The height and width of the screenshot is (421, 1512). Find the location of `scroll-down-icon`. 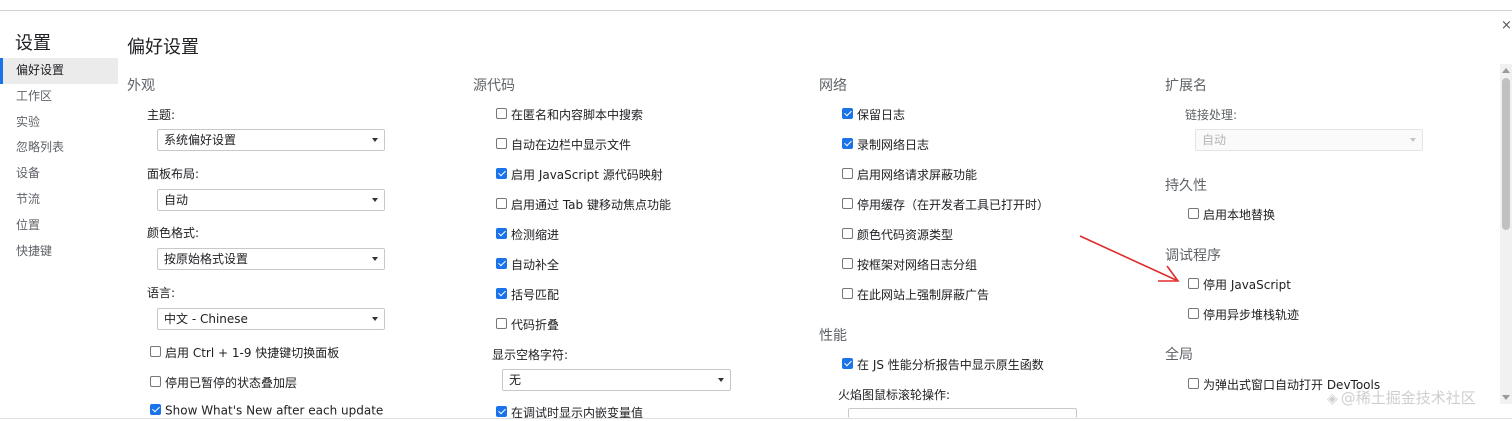

scroll-down-icon is located at coordinates (1506, 397).